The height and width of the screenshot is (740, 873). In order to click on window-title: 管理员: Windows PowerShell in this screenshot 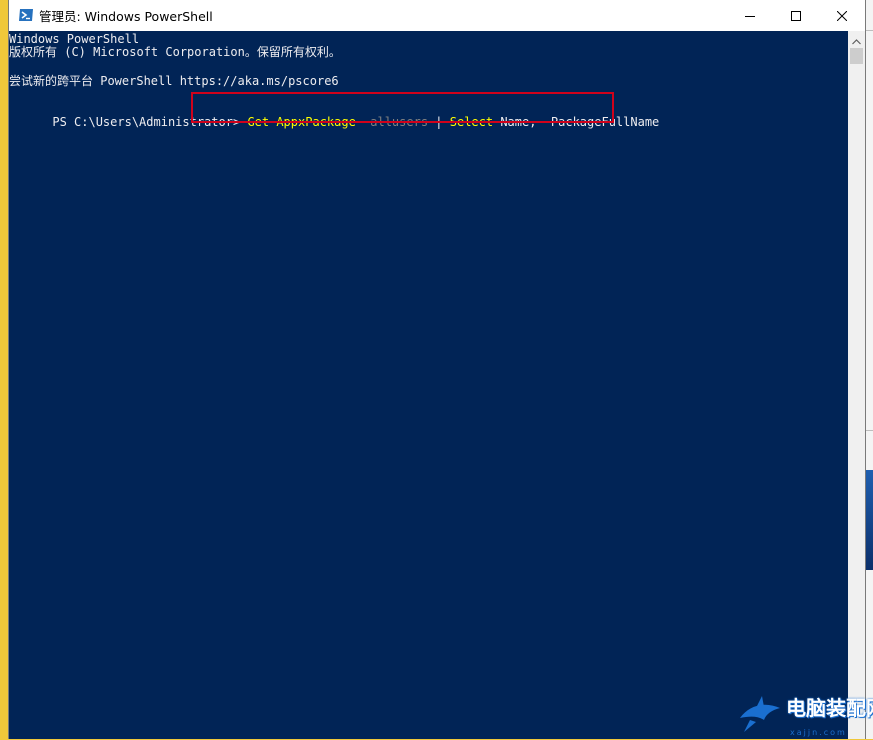, I will do `click(126, 16)`.